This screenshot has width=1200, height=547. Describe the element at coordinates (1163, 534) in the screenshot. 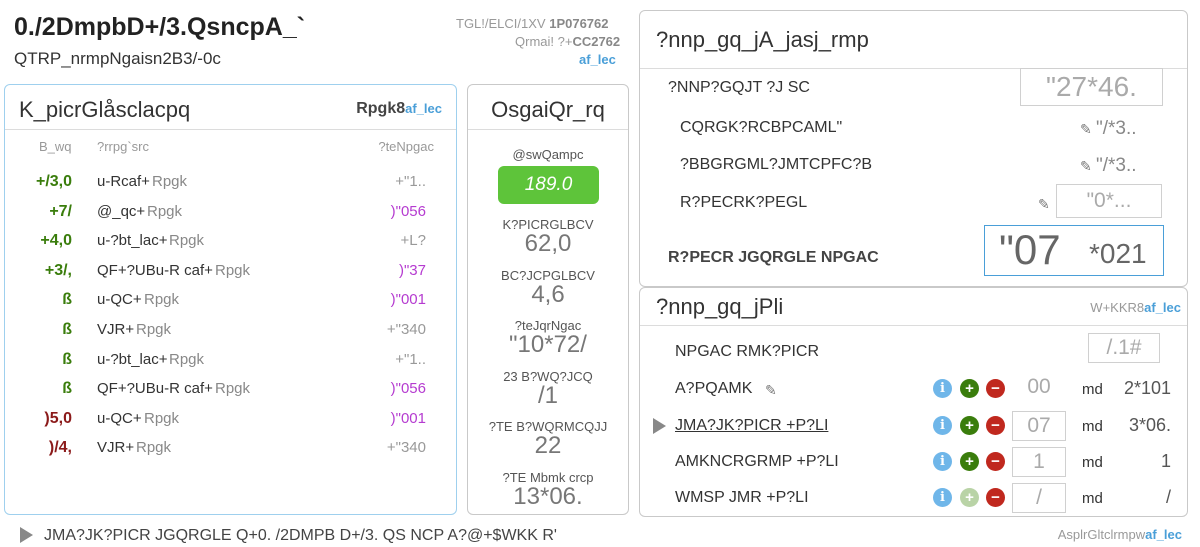

I see `footer-right-link: af_lec` at that location.